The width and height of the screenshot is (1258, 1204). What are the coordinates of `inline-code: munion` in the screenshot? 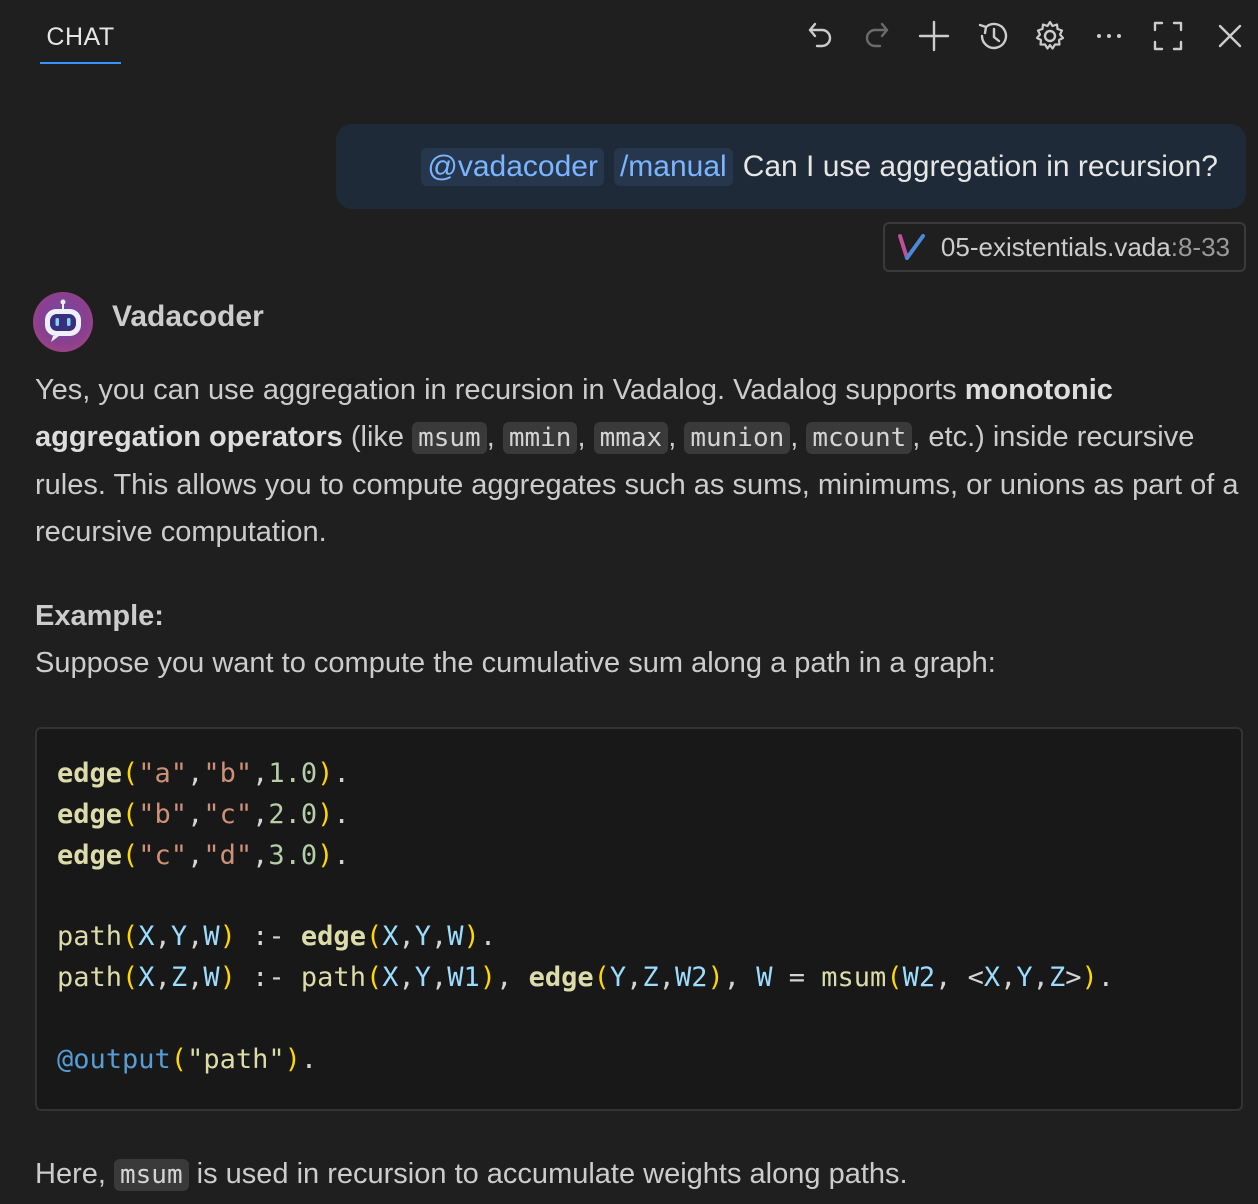 It's located at (737, 438).